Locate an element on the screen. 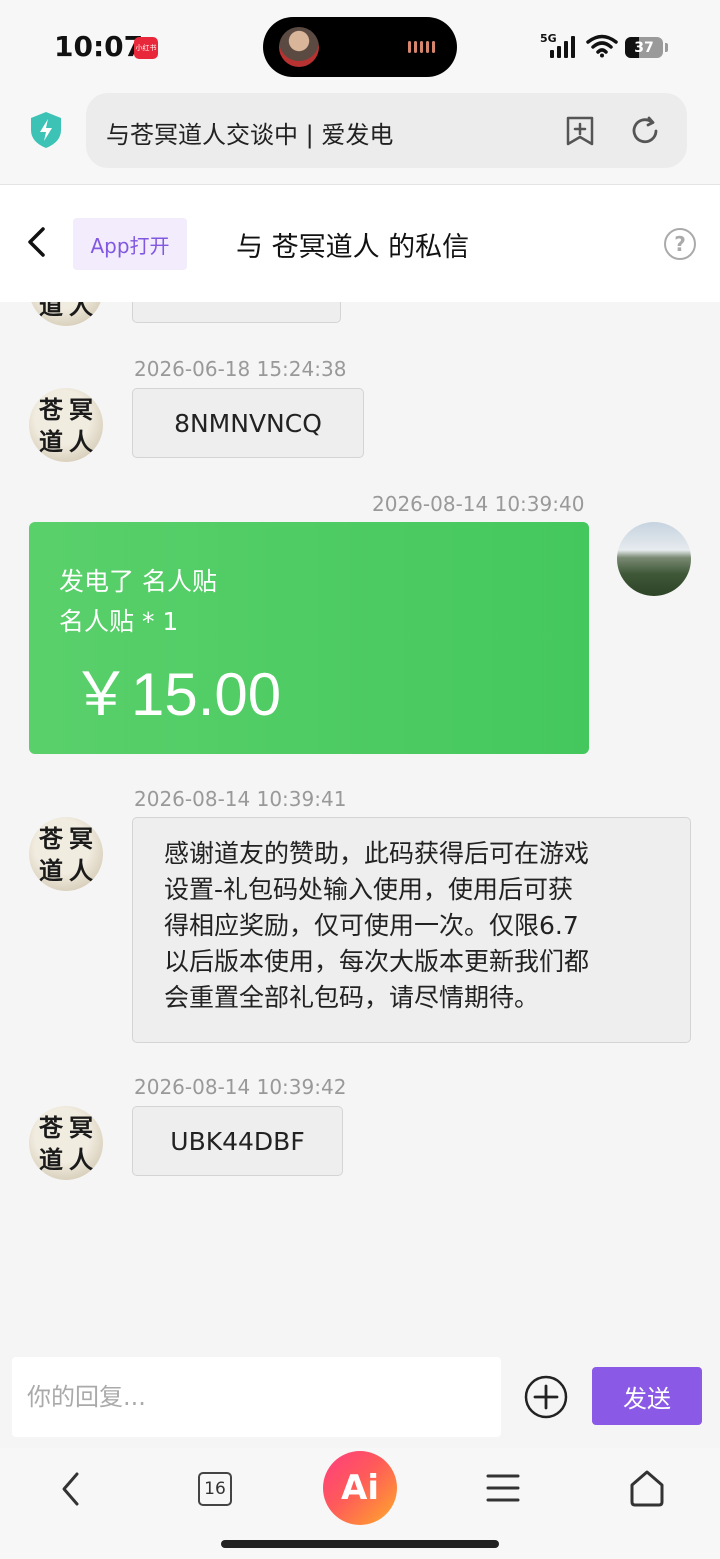 Image resolution: width=720 pixels, height=1559 pixels. message-bubble is located at coordinates (236, 312).